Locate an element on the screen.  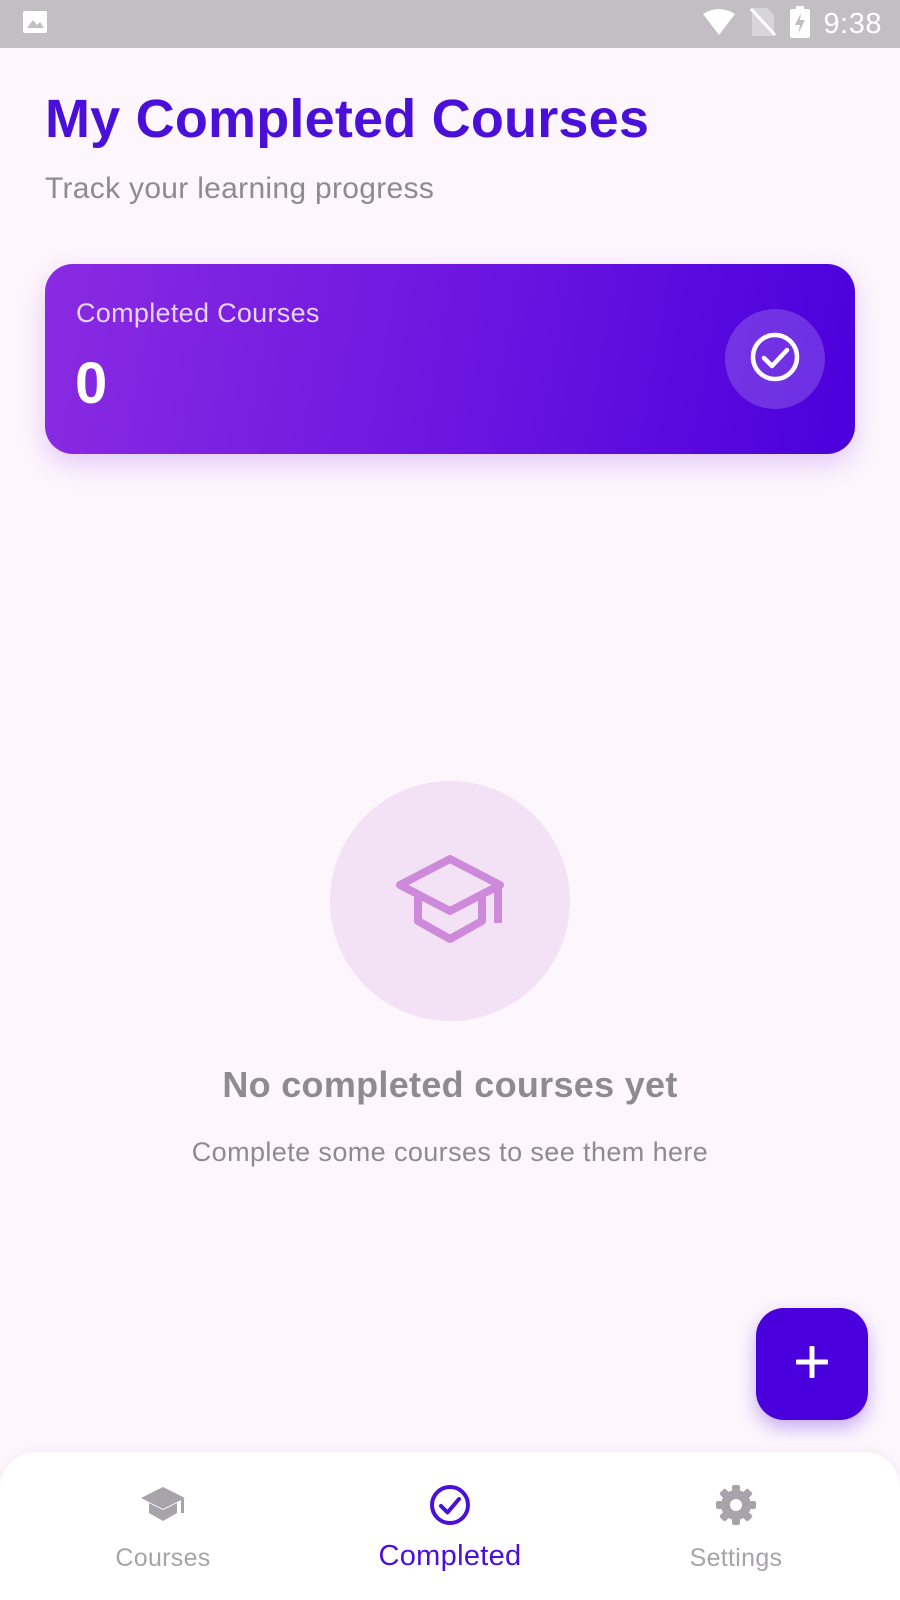
status-time: 9:38 is located at coordinates (852, 23).